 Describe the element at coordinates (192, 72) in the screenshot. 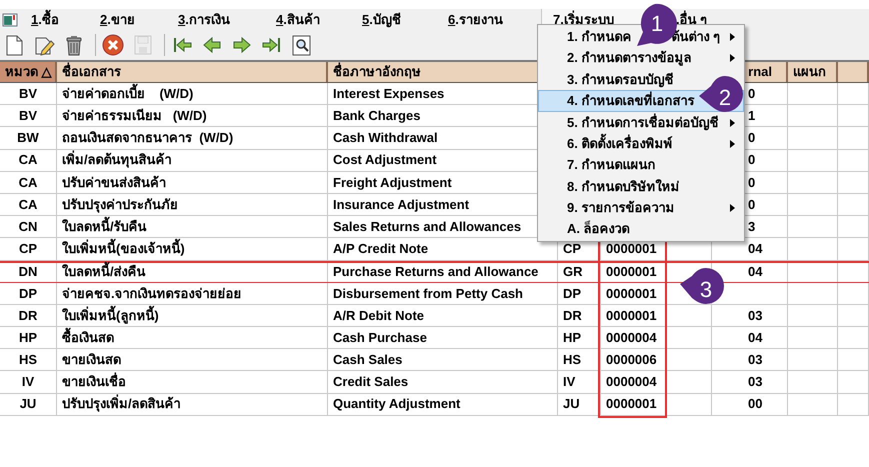

I see `column-header: ชื่อเอกสาร` at that location.